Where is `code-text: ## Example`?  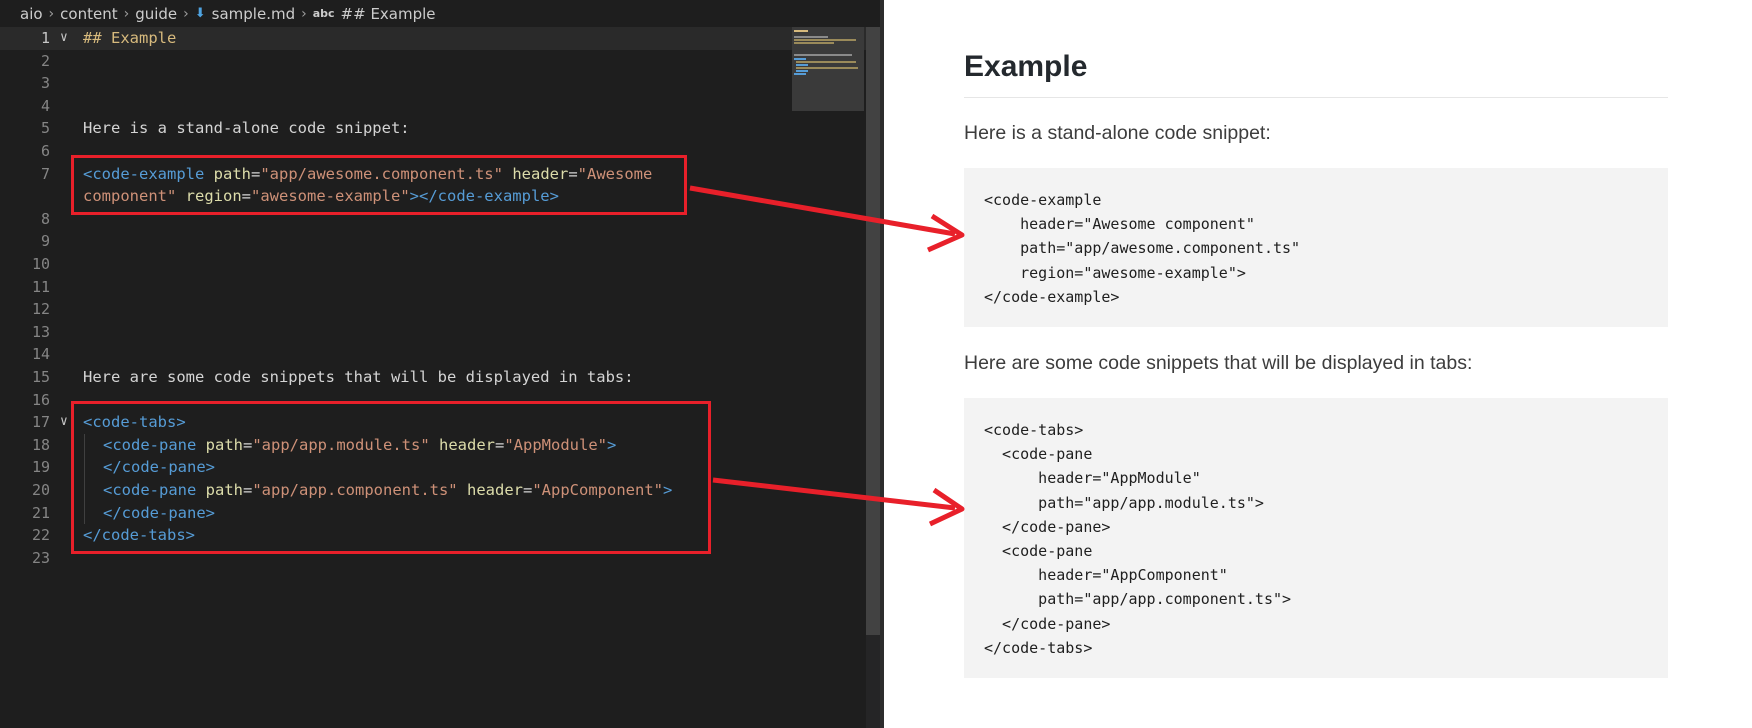
code-text: ## Example is located at coordinates (130, 38).